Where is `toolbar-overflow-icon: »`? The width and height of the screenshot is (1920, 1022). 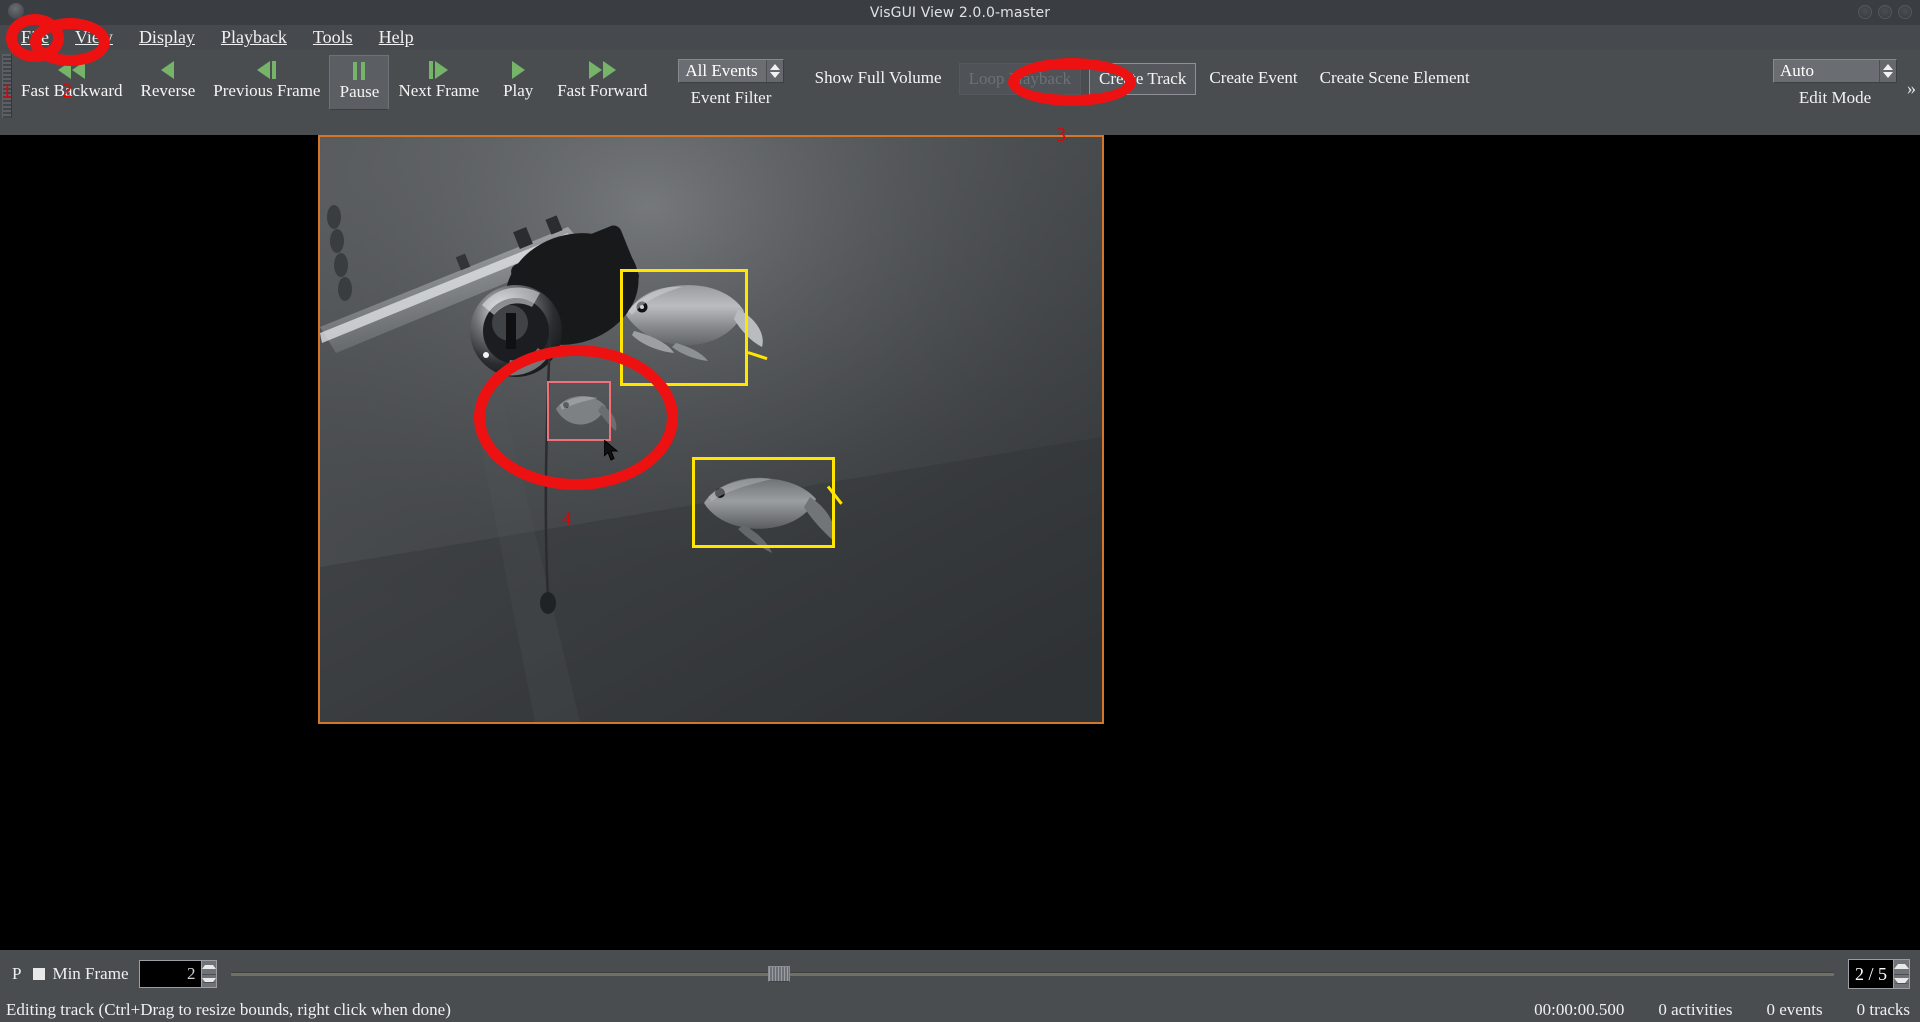 toolbar-overflow-icon: » is located at coordinates (1913, 88).